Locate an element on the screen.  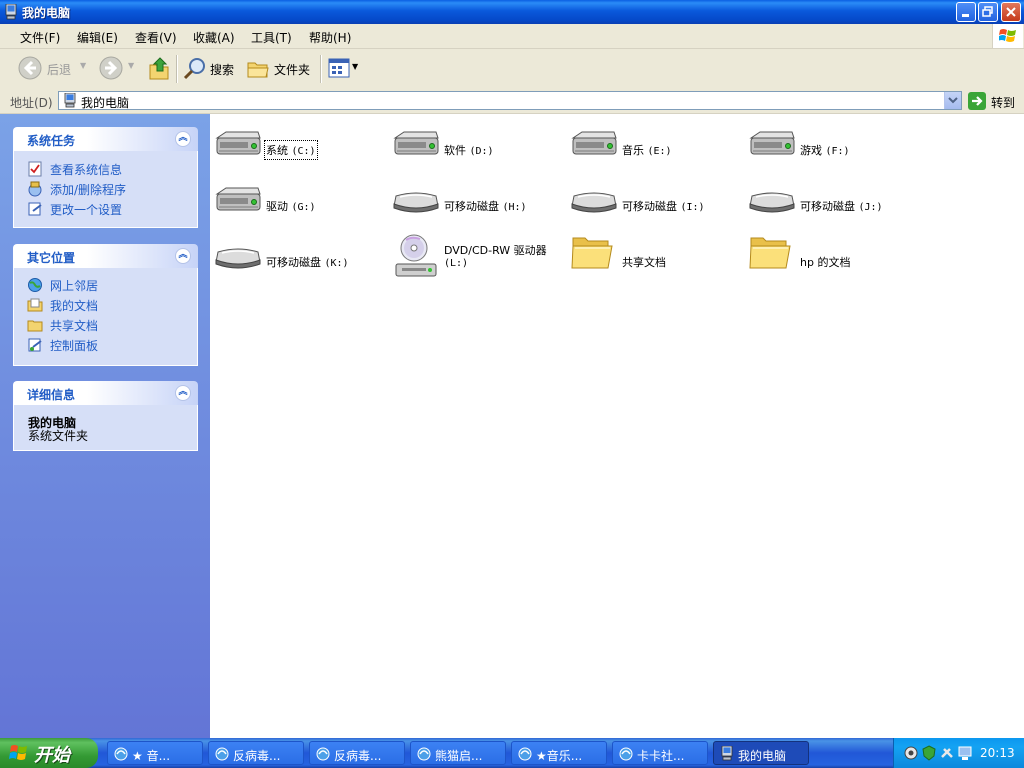
change-setting-link: 更改一个设置 is located at coordinates (86, 209).